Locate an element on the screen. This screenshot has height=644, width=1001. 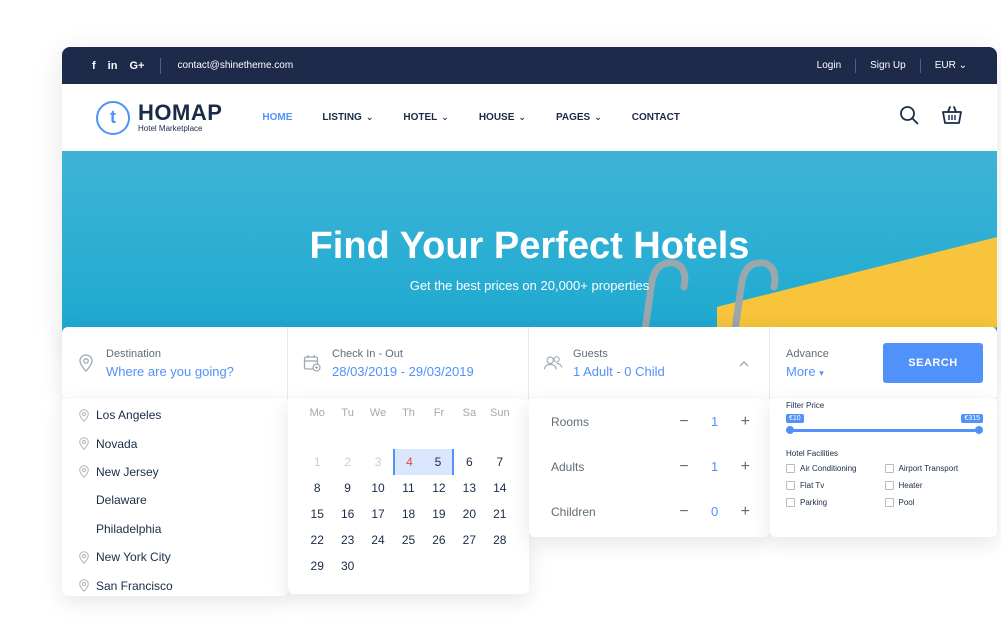
list-item: Delaware is located at coordinates (180, 500).